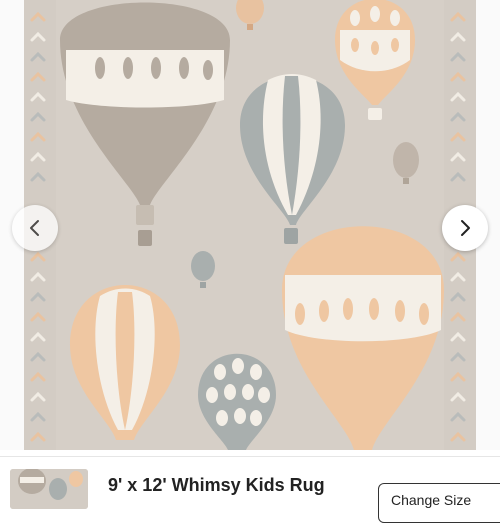  I want to click on previous-image-button, so click(35, 228).